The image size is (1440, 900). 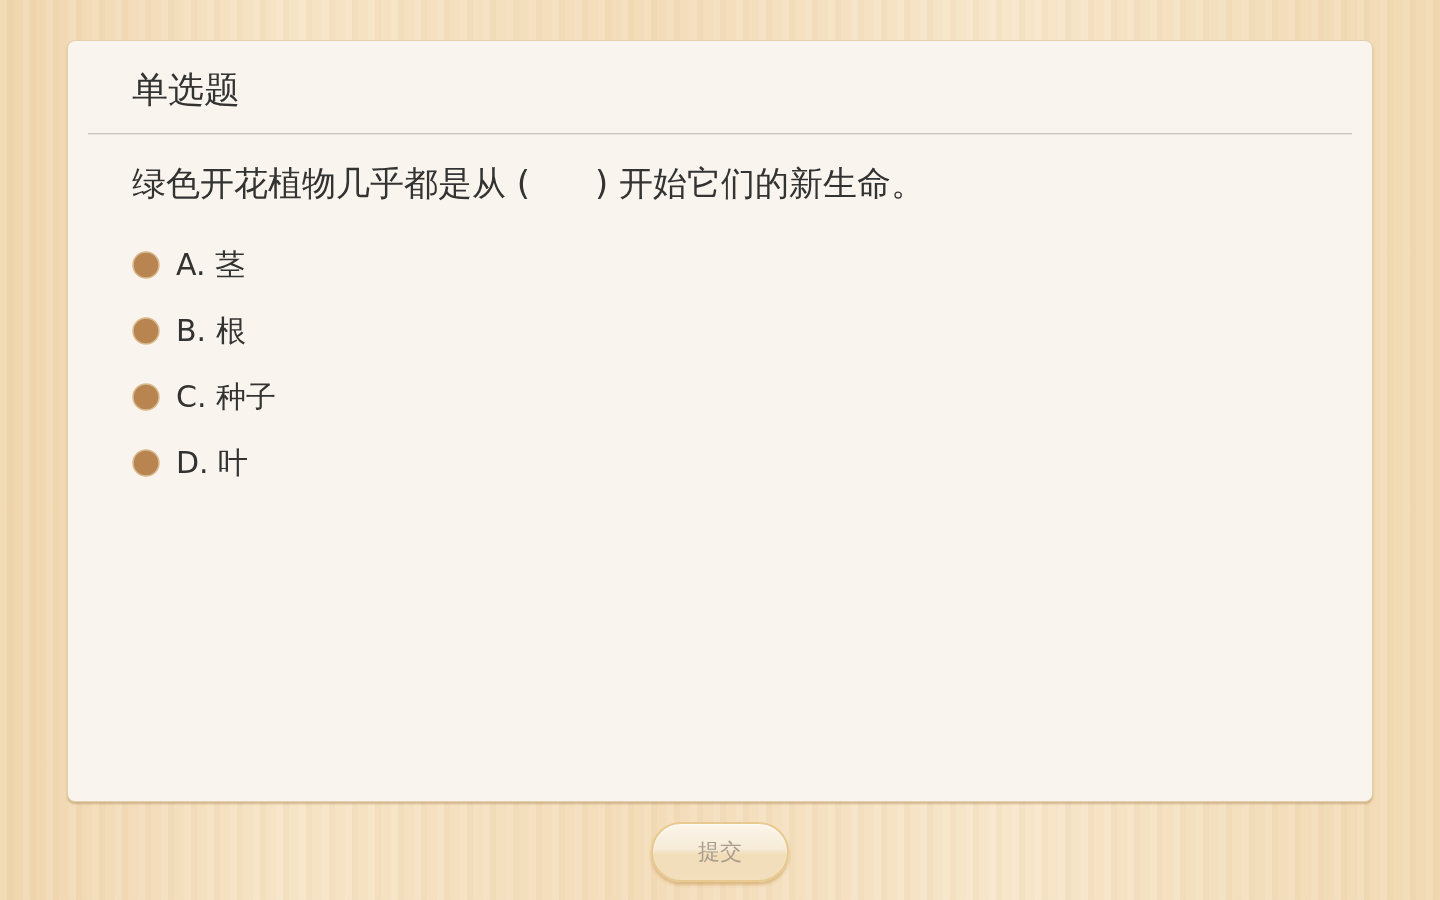 I want to click on option-label: C. 种子, so click(x=226, y=397).